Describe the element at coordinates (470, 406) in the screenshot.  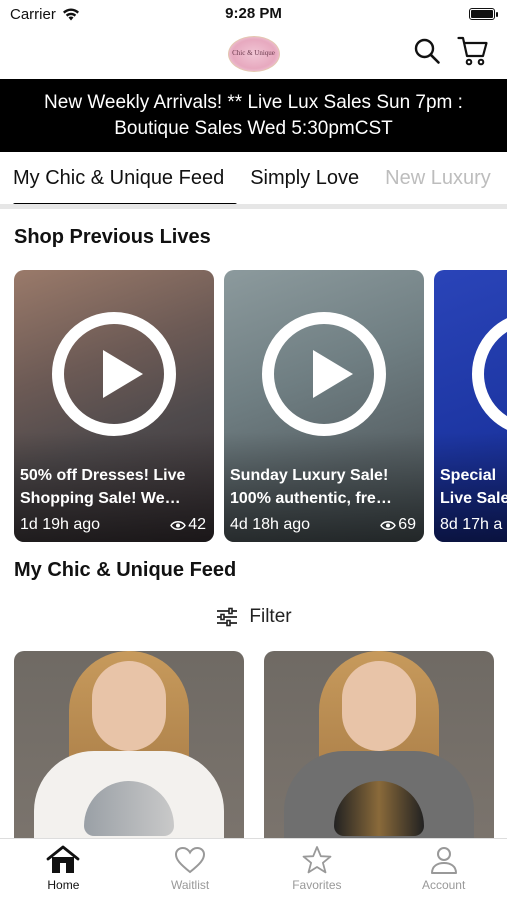
I see `live-card: Special Live Sale 8d 17h a` at that location.